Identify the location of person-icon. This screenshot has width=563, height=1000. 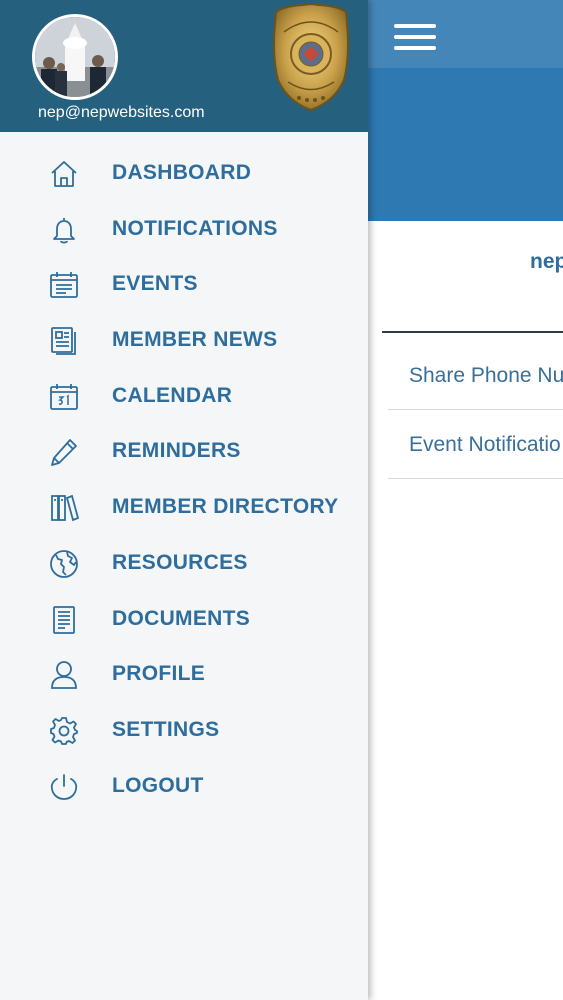
(64, 675).